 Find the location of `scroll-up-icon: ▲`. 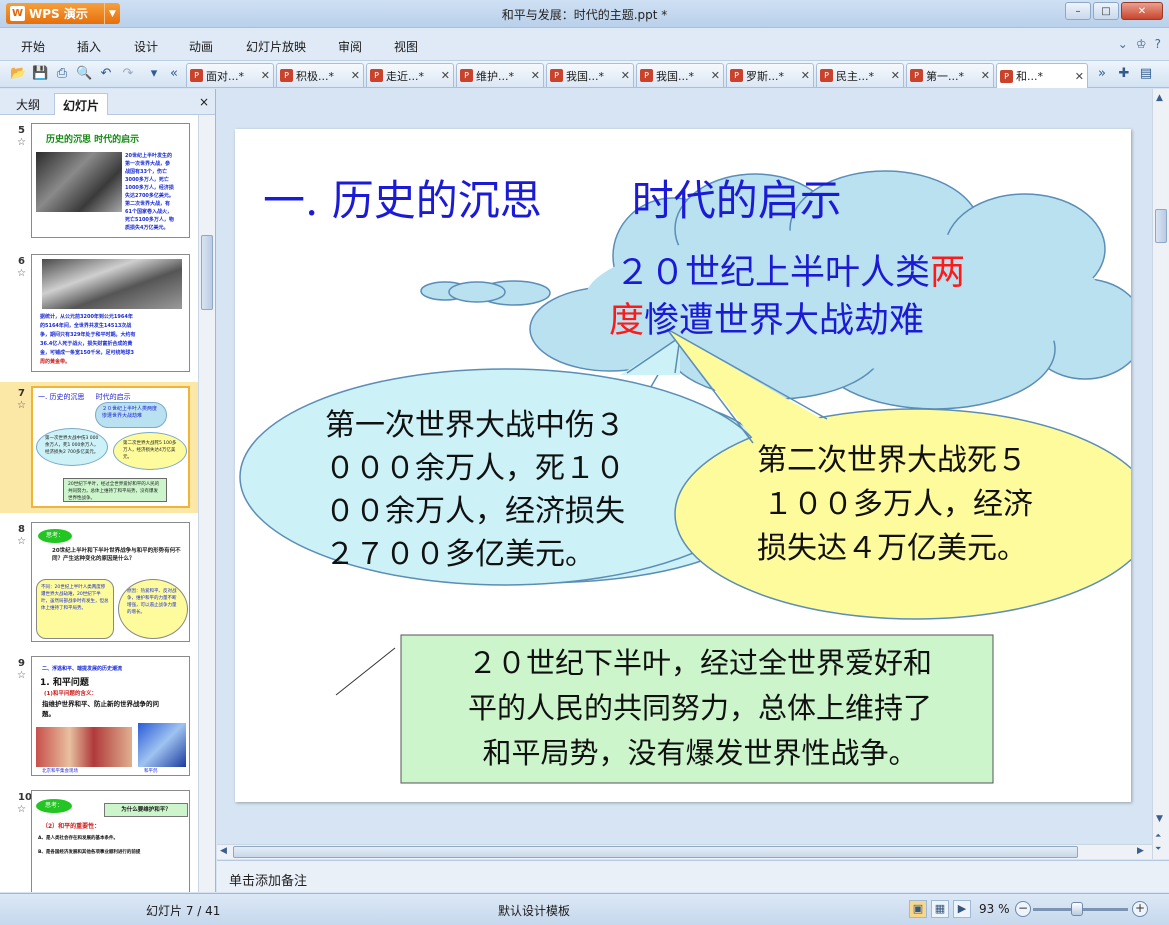

scroll-up-icon: ▲ is located at coordinates (1159, 98).